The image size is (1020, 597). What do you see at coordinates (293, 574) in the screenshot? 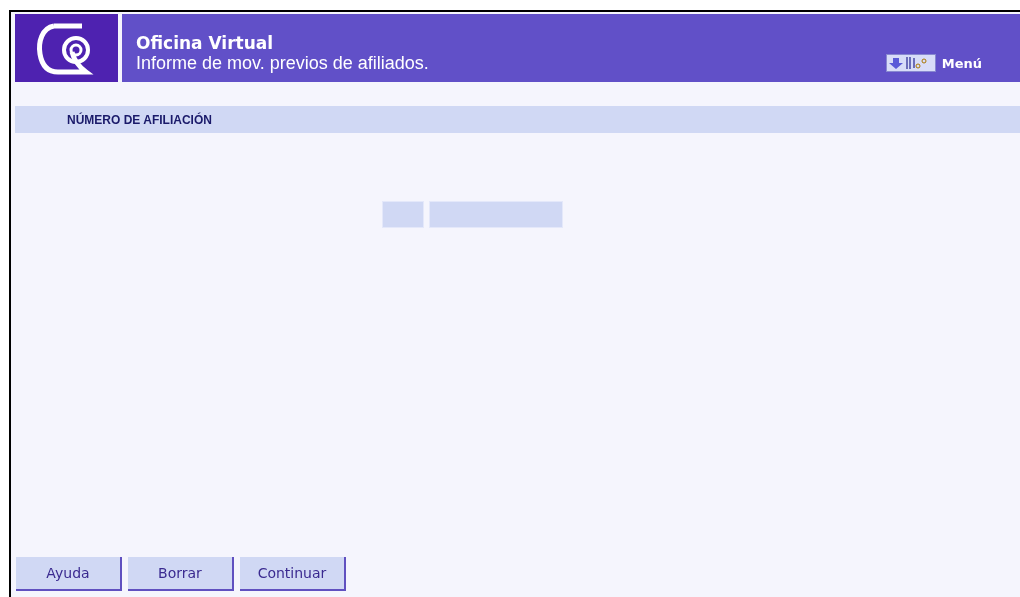
I see `form-button: Continuar` at bounding box center [293, 574].